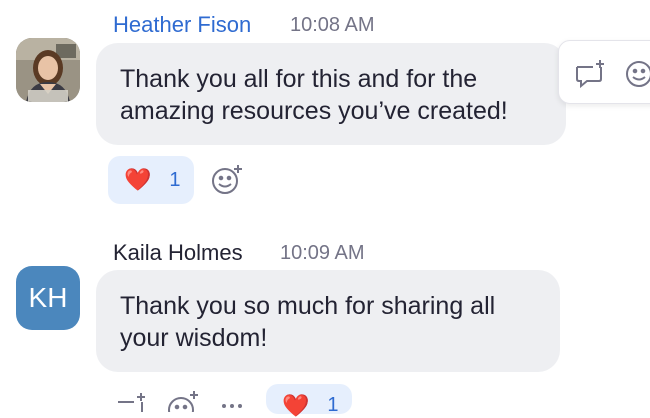  I want to click on message-time: 10:09 AM, so click(322, 253).